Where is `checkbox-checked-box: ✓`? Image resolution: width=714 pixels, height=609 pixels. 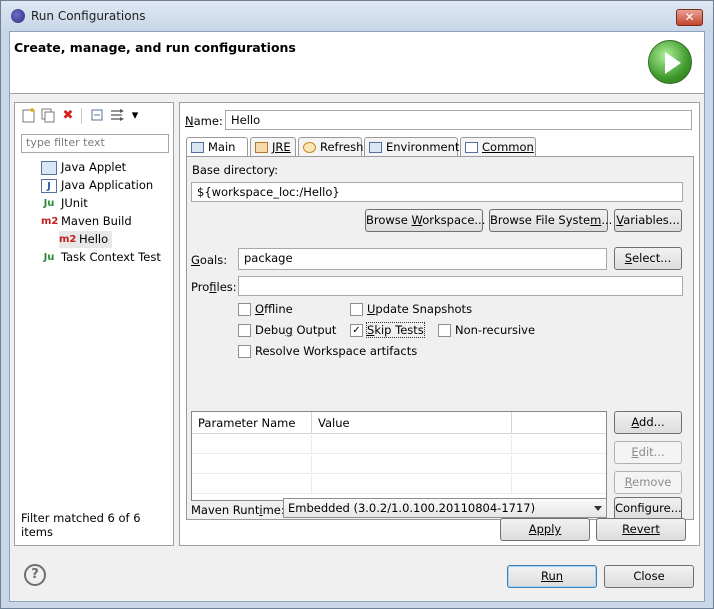 checkbox-checked-box: ✓ is located at coordinates (356, 330).